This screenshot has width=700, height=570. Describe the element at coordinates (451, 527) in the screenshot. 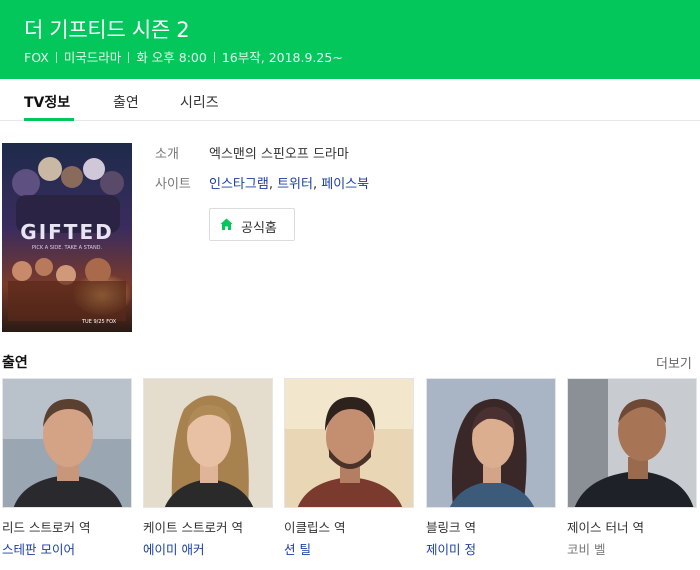

I see `cast-role: 블링크 역` at that location.